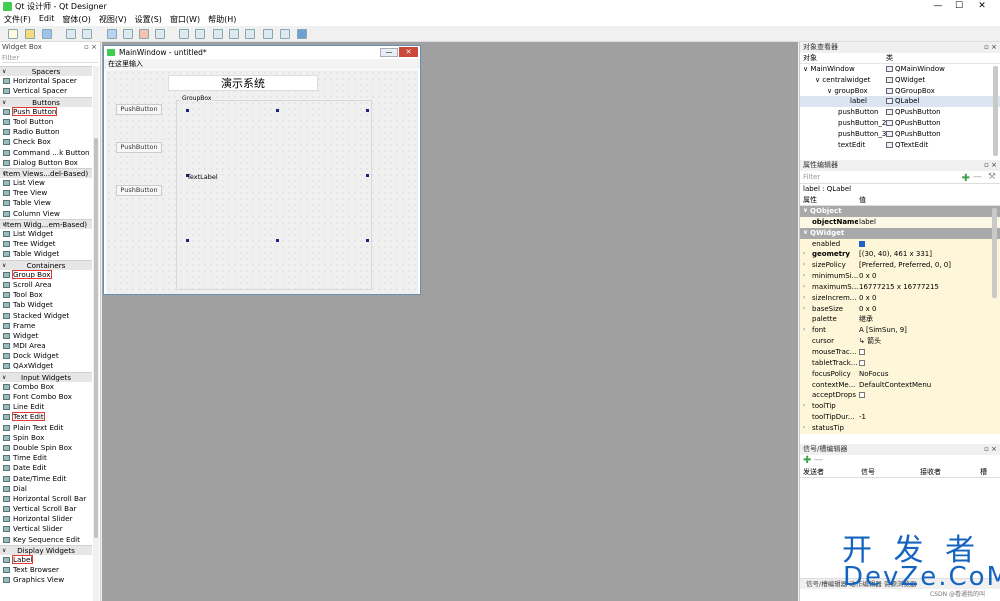 Image resolution: width=1000 pixels, height=601 pixels. Describe the element at coordinates (46, 203) in the screenshot. I see `widget-item: Table View` at that location.